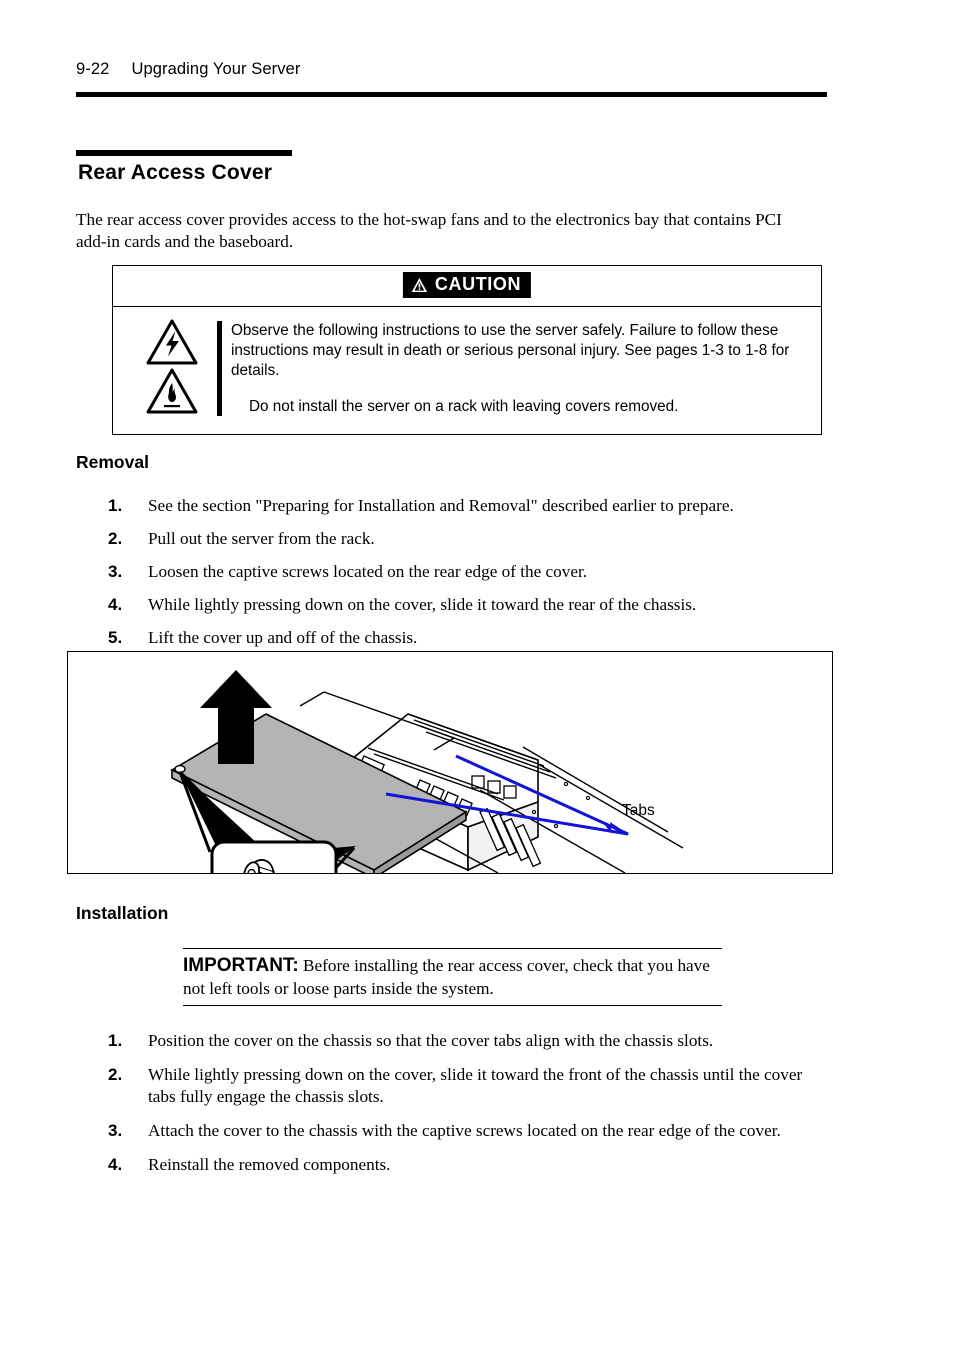  I want to click on figure-callout-tabs-label: Tabs, so click(638, 810).